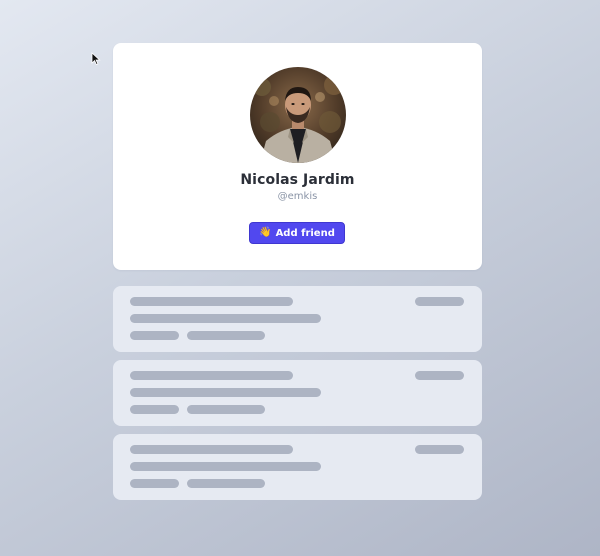 Image resolution: width=600 pixels, height=556 pixels. What do you see at coordinates (265, 232) in the screenshot?
I see `waving-hand-icon: 👋` at bounding box center [265, 232].